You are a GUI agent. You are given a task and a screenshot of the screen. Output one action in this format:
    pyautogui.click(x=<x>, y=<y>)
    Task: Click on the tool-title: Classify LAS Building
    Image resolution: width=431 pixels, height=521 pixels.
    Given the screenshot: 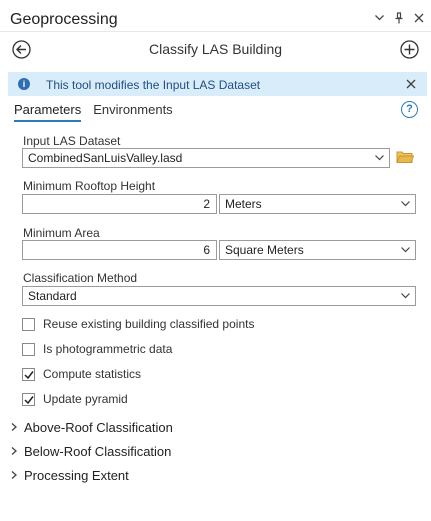 What is the action you would take?
    pyautogui.click(x=215, y=49)
    